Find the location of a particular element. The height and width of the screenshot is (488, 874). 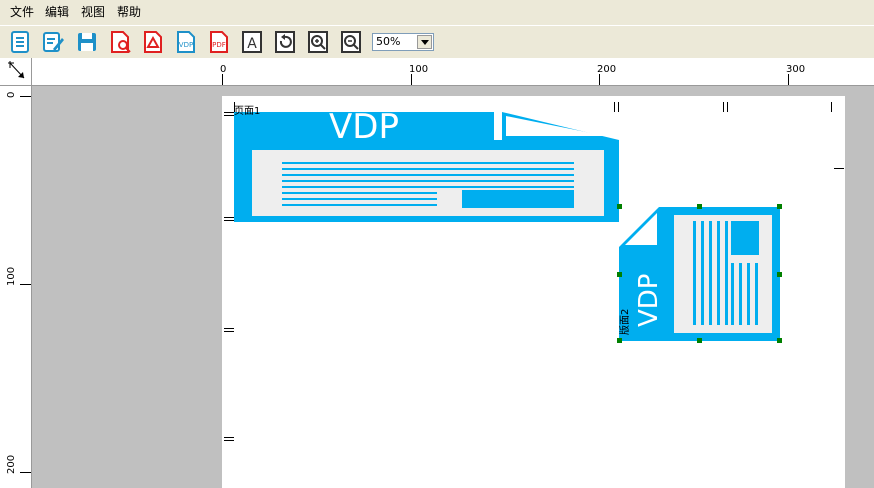

horizontal-ruler: 0 100 200 300 is located at coordinates (453, 72).